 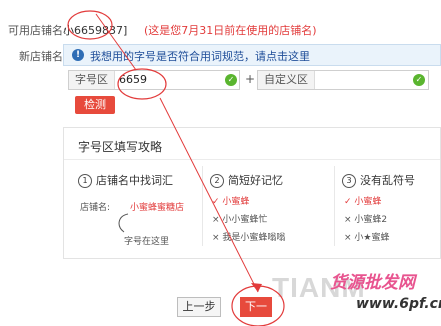 I want to click on brand-field: 字号区 6659 ✓, so click(x=154, y=80).